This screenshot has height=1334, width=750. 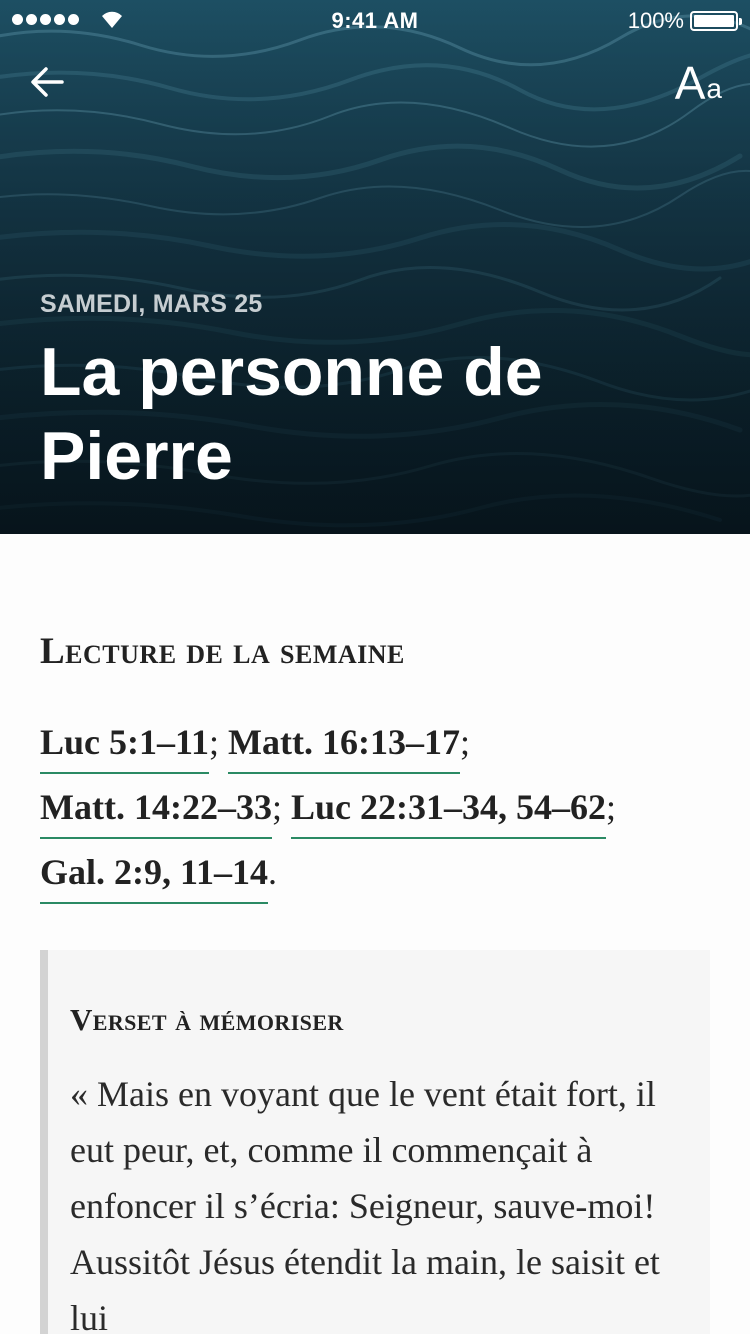 I want to click on battery-percentage: 100%, so click(x=655, y=20).